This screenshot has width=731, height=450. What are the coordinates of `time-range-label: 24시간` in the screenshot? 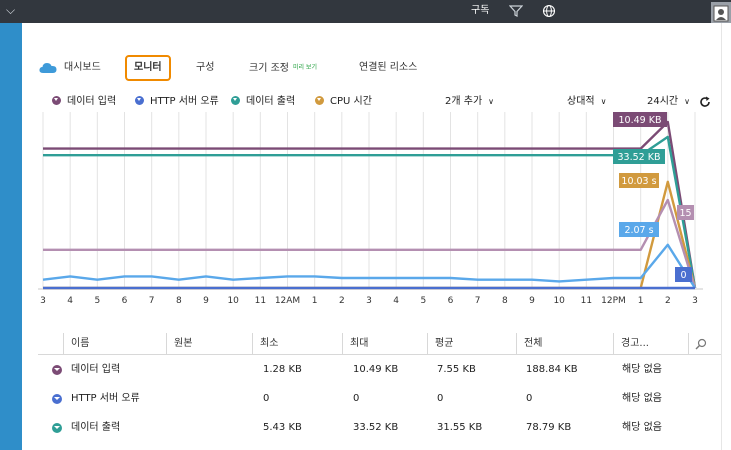 It's located at (663, 101).